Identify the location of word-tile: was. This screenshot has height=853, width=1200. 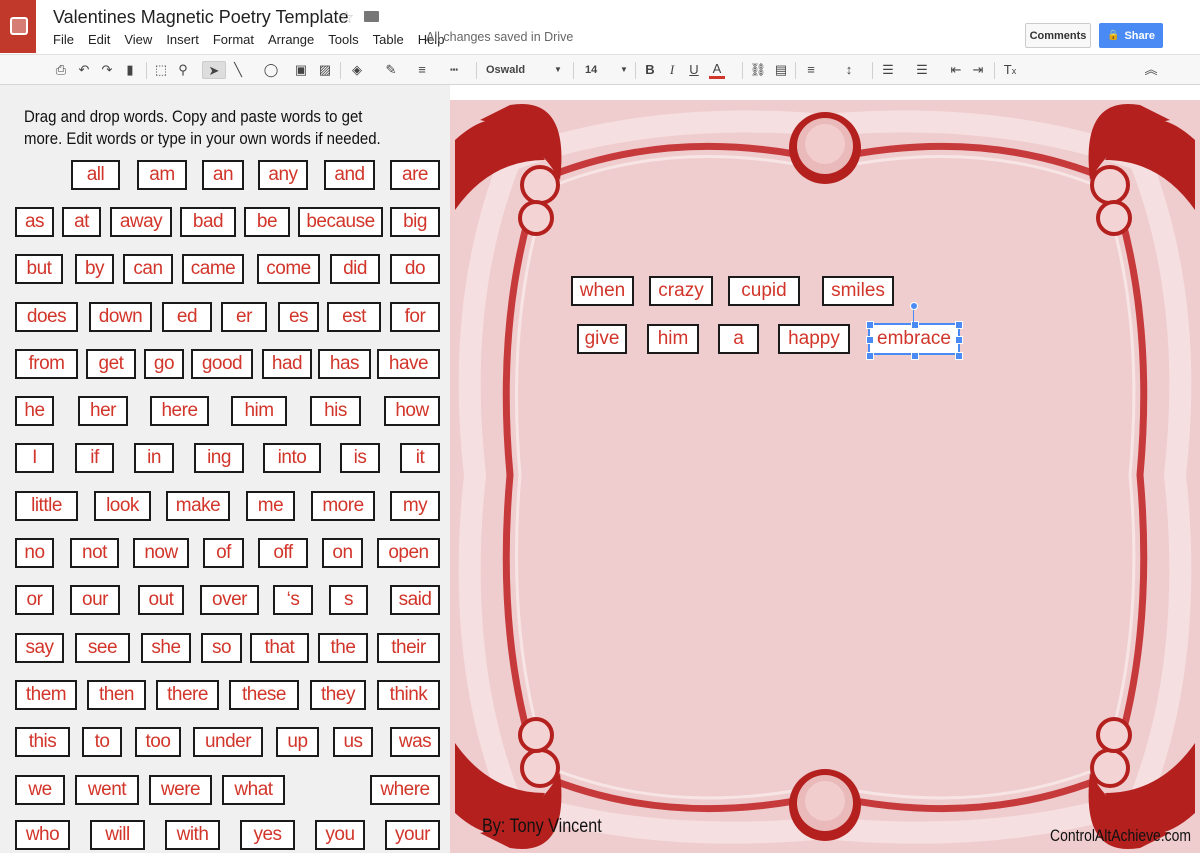
(415, 742).